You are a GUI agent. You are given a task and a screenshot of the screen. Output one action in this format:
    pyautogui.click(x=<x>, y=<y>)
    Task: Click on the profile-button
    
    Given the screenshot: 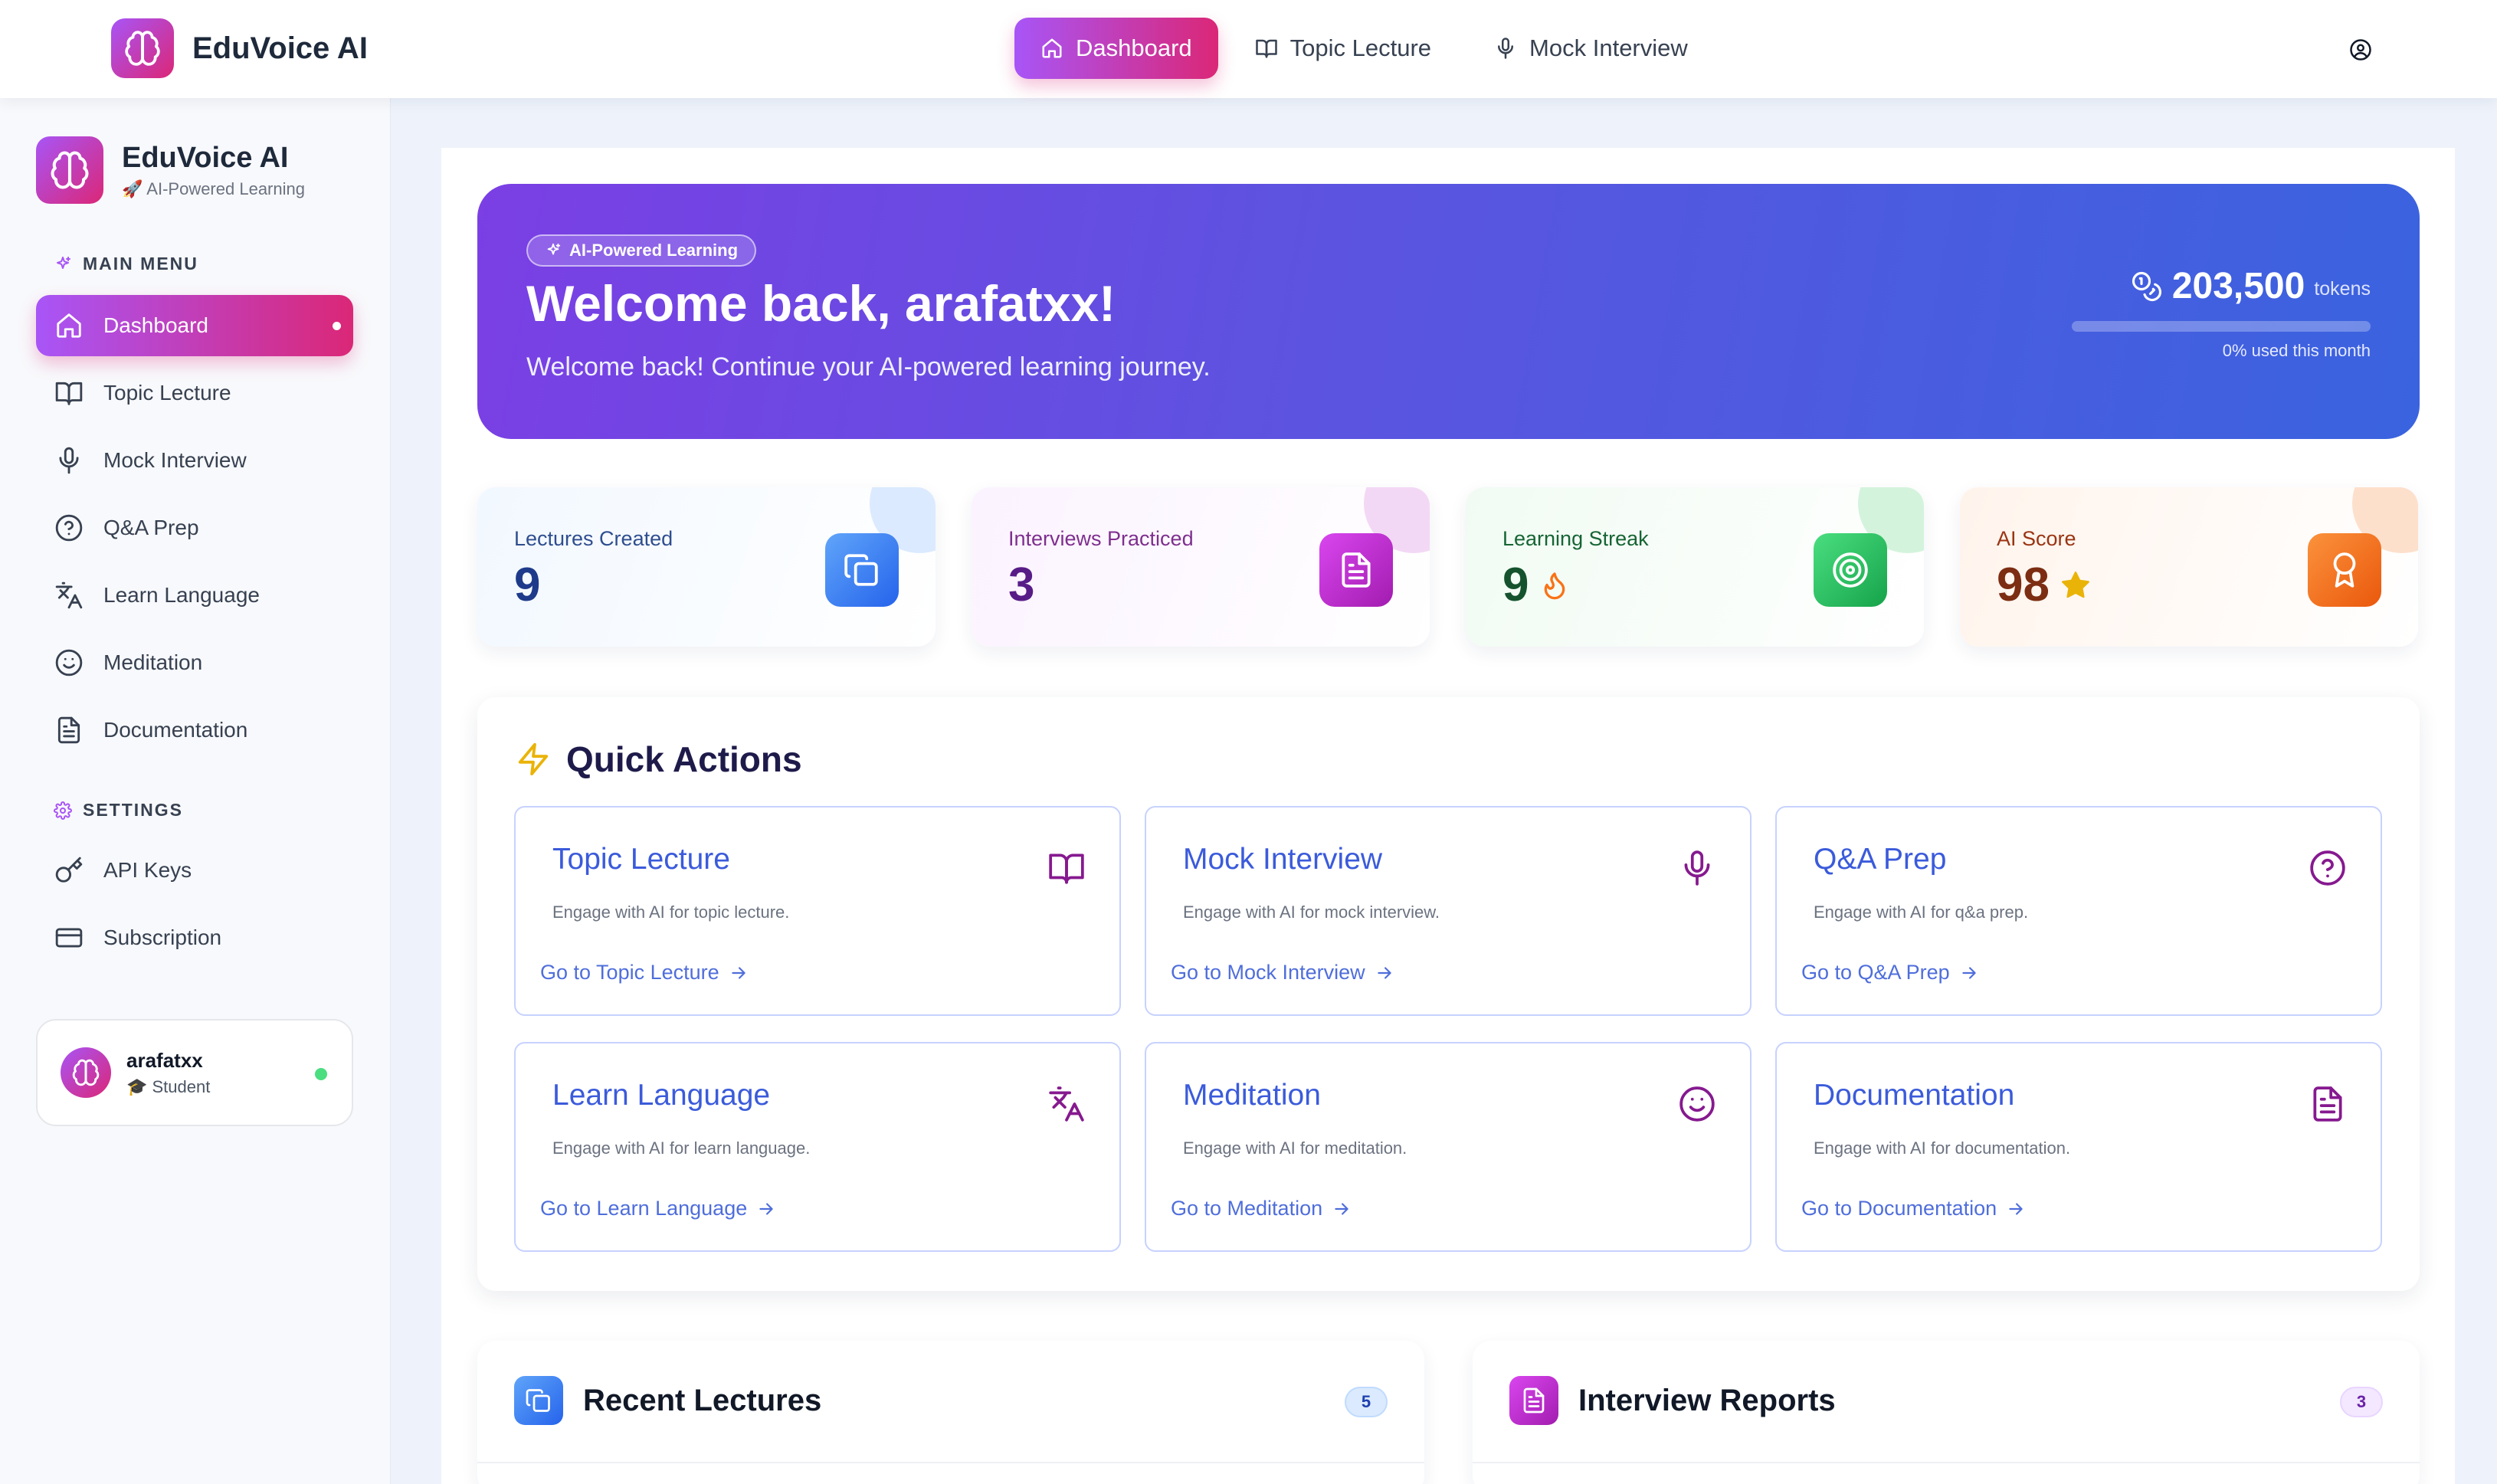 What is the action you would take?
    pyautogui.click(x=2360, y=50)
    